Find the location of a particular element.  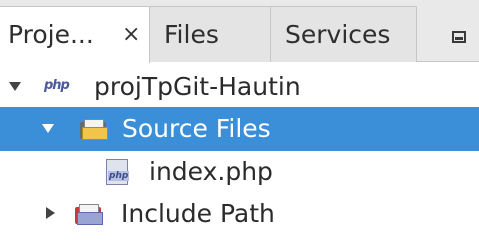

tab-files-label: Files is located at coordinates (191, 34).